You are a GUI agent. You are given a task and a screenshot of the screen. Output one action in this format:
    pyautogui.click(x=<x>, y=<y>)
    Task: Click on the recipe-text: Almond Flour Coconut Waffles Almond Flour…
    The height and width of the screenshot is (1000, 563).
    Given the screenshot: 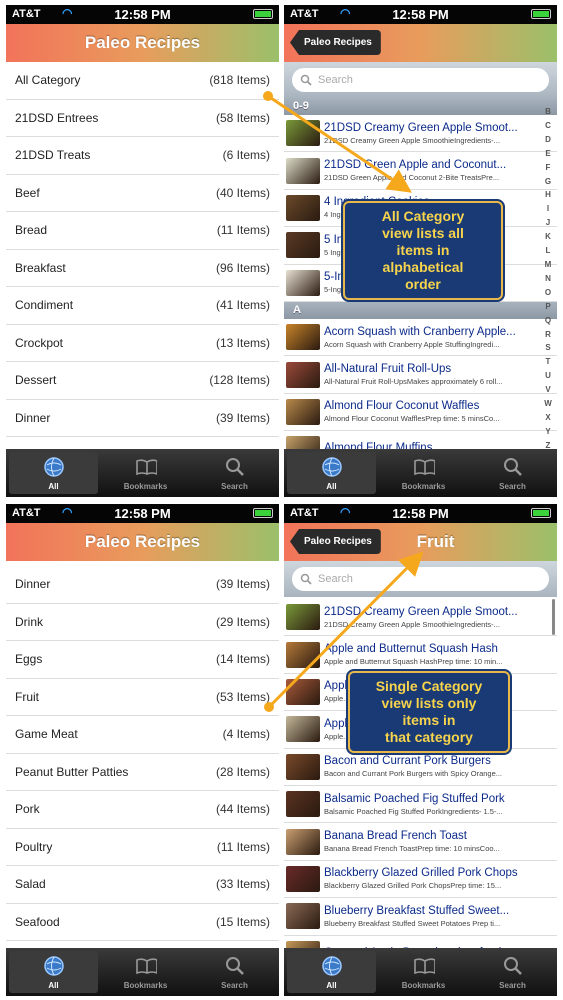 What is the action you would take?
    pyautogui.click(x=428, y=411)
    